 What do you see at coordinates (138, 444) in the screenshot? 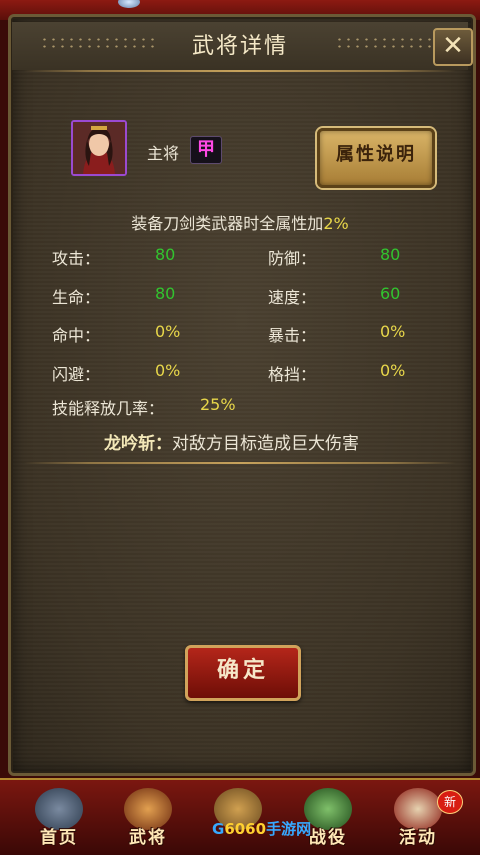
I see `skill-name: 龙吟斩：` at bounding box center [138, 444].